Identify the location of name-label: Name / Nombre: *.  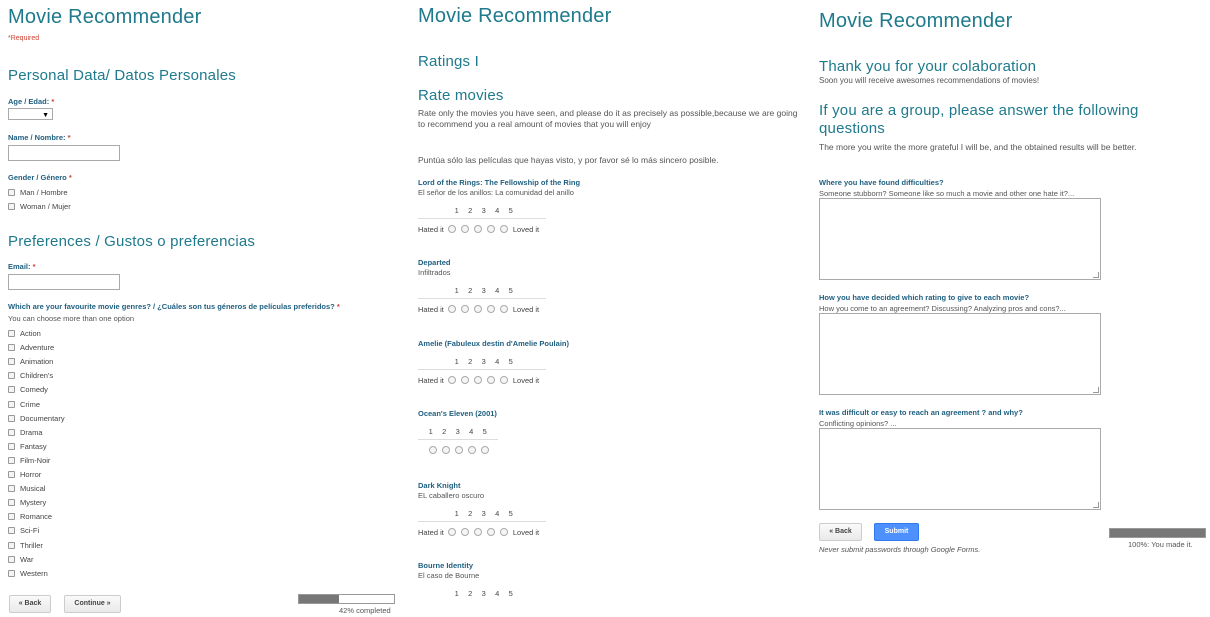
(39, 137).